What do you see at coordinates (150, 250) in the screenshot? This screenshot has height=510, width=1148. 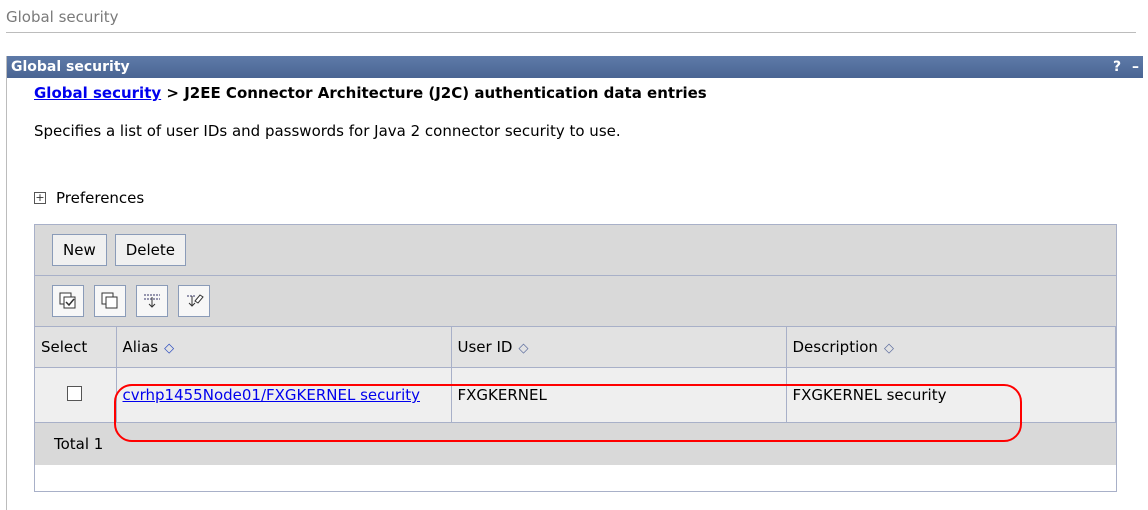 I see `delete-button: Delete` at bounding box center [150, 250].